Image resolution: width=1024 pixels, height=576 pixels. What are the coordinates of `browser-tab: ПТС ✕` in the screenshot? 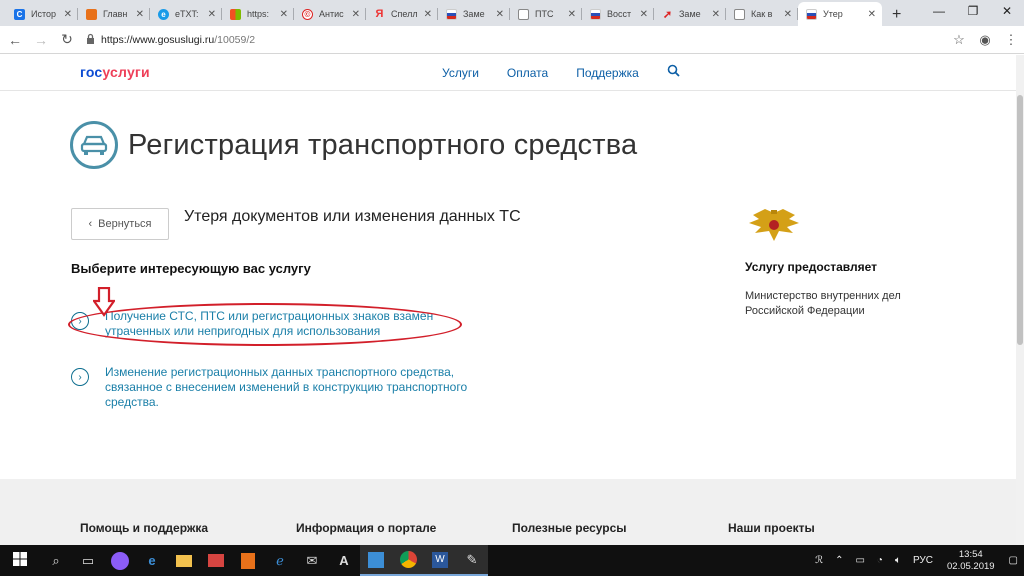 It's located at (546, 14).